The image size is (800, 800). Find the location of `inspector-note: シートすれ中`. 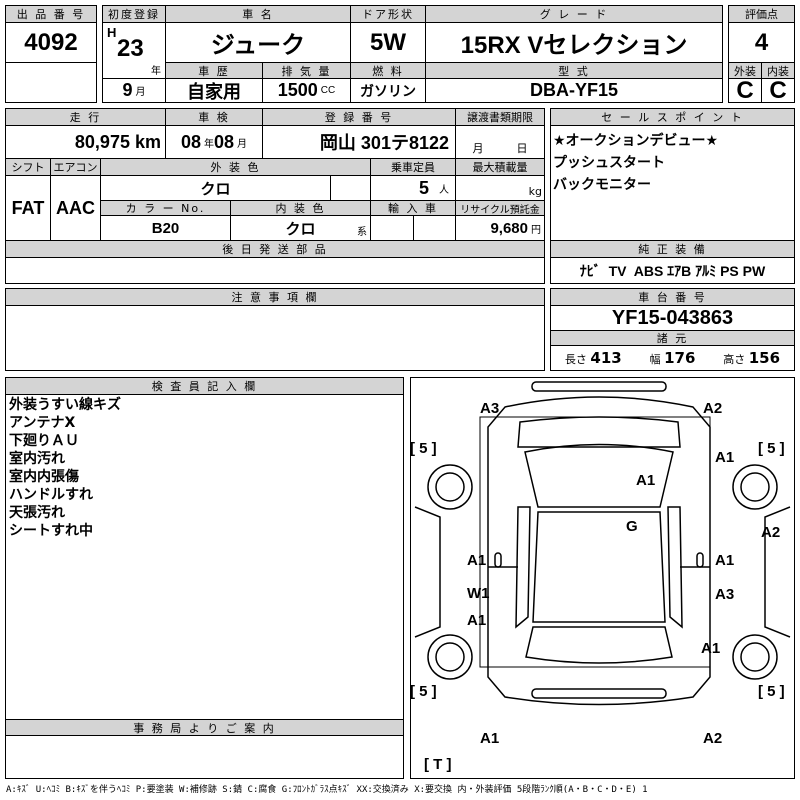

inspector-note: シートすれ中 is located at coordinates (51, 531).